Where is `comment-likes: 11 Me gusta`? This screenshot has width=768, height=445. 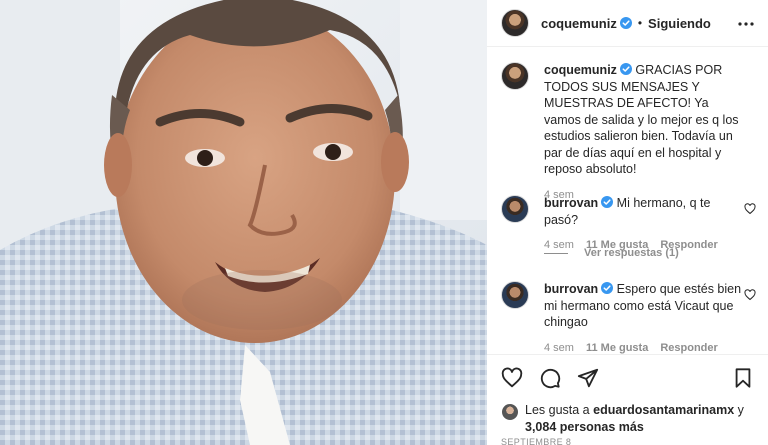 comment-likes: 11 Me gusta is located at coordinates (617, 347).